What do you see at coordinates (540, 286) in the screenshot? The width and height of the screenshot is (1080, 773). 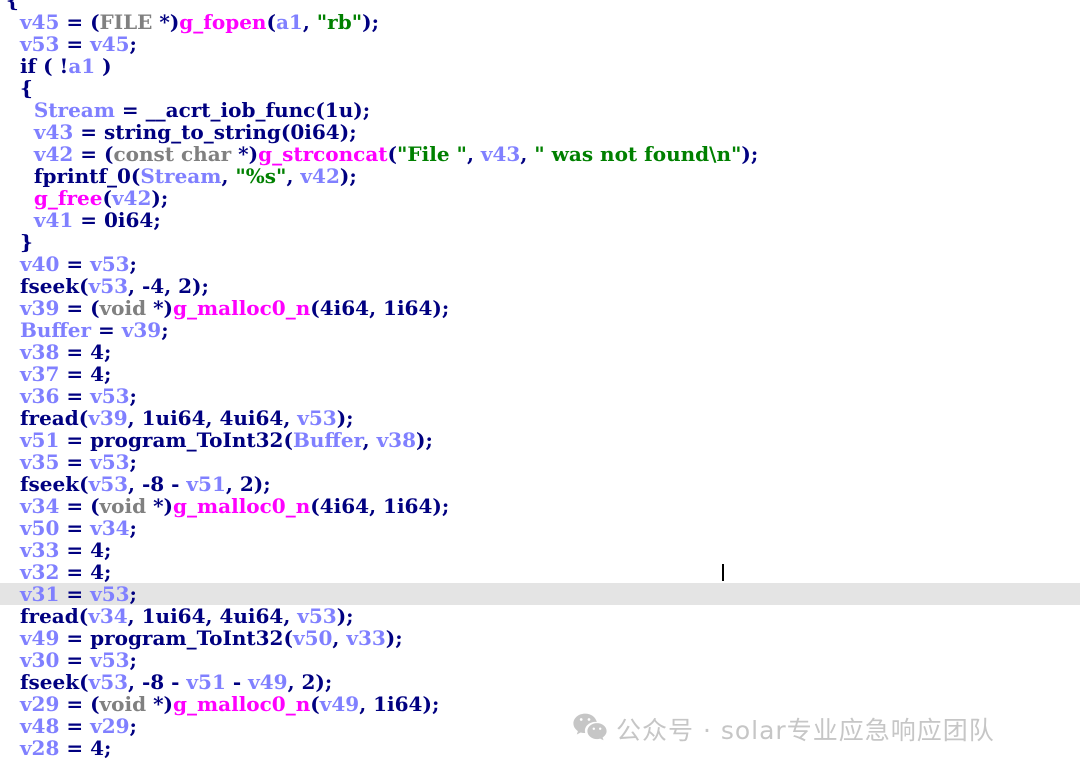 I see `code-line: fseek(v53, -4, 2);` at bounding box center [540, 286].